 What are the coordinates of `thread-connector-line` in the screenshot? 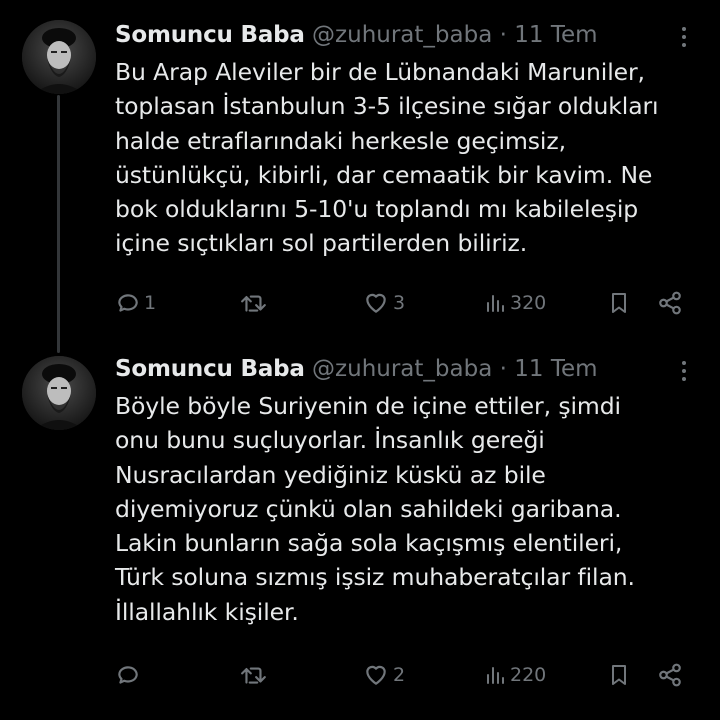 It's located at (58, 224).